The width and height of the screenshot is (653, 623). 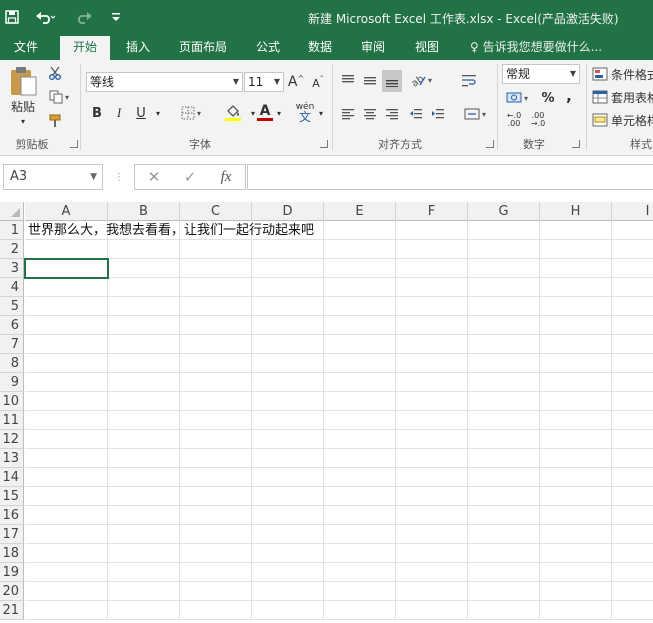 What do you see at coordinates (288, 439) in the screenshot?
I see `cell-d12` at bounding box center [288, 439].